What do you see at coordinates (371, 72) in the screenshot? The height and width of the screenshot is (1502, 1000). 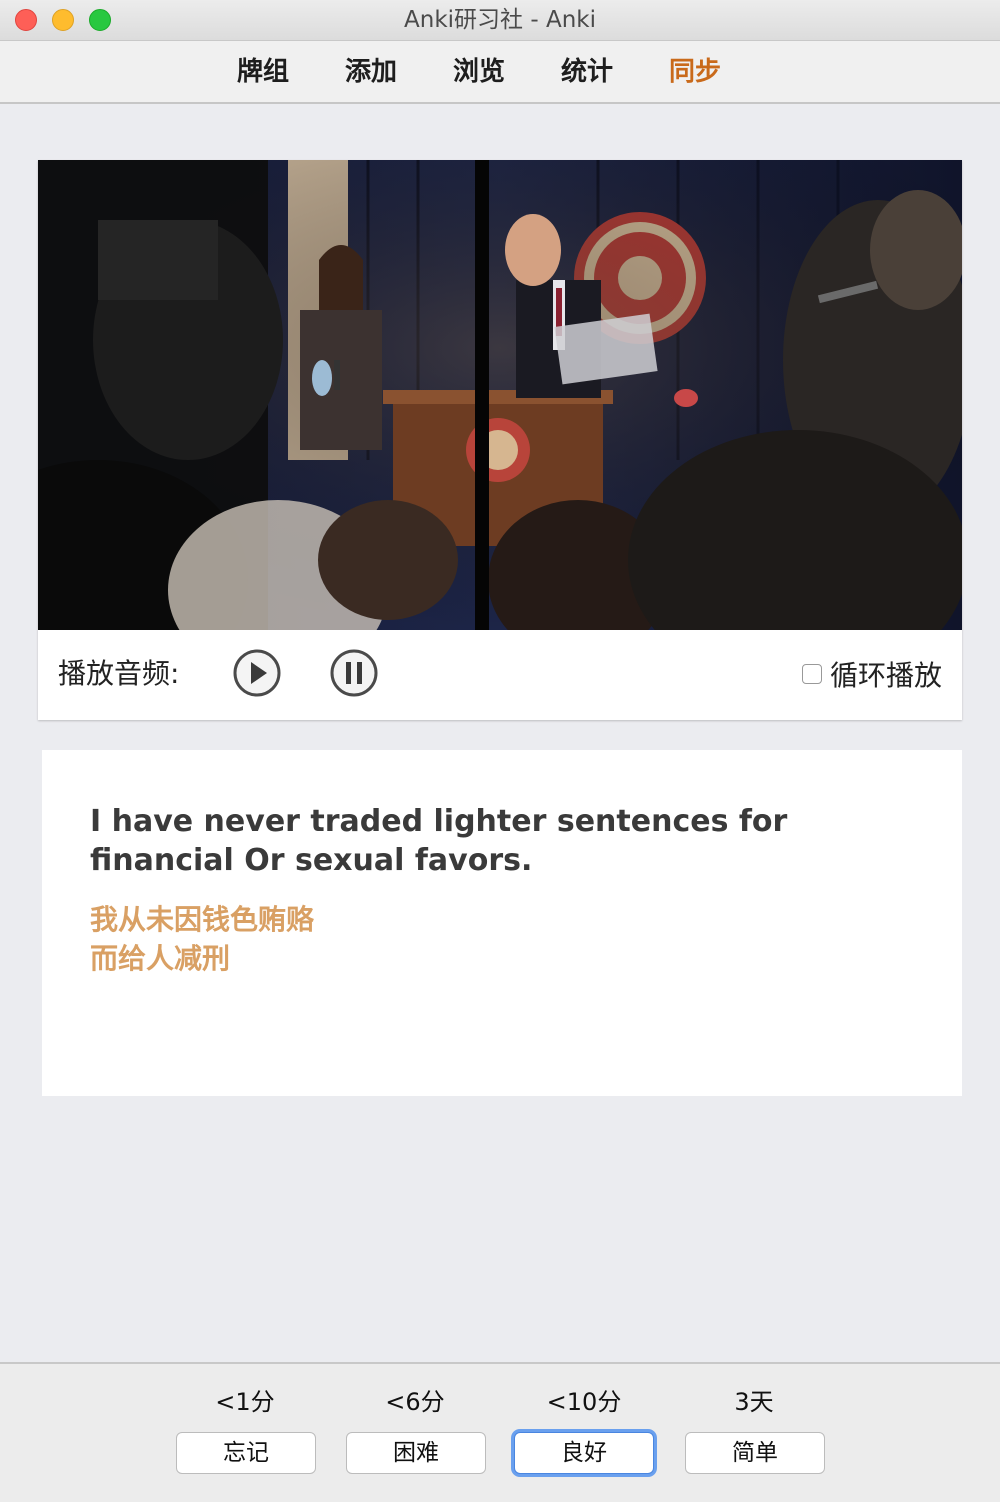 I see `toolbar-add: 添加` at bounding box center [371, 72].